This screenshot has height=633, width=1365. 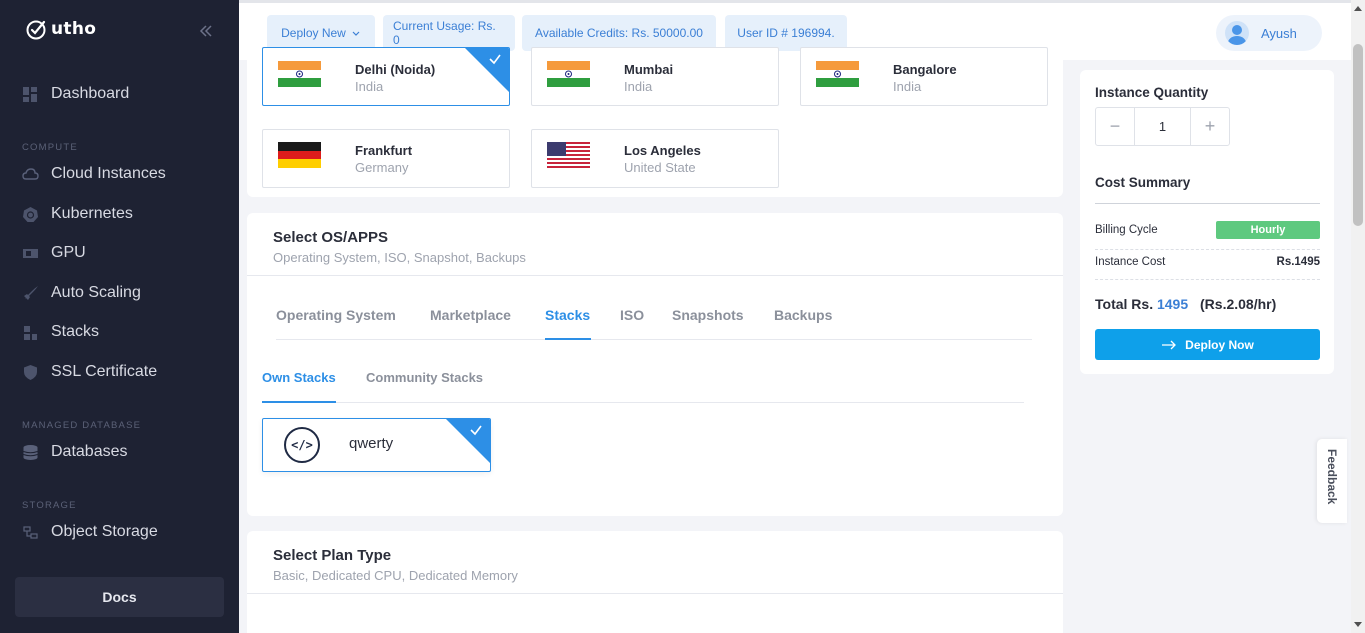 I want to click on active-subtab-indicator, so click(x=299, y=402).